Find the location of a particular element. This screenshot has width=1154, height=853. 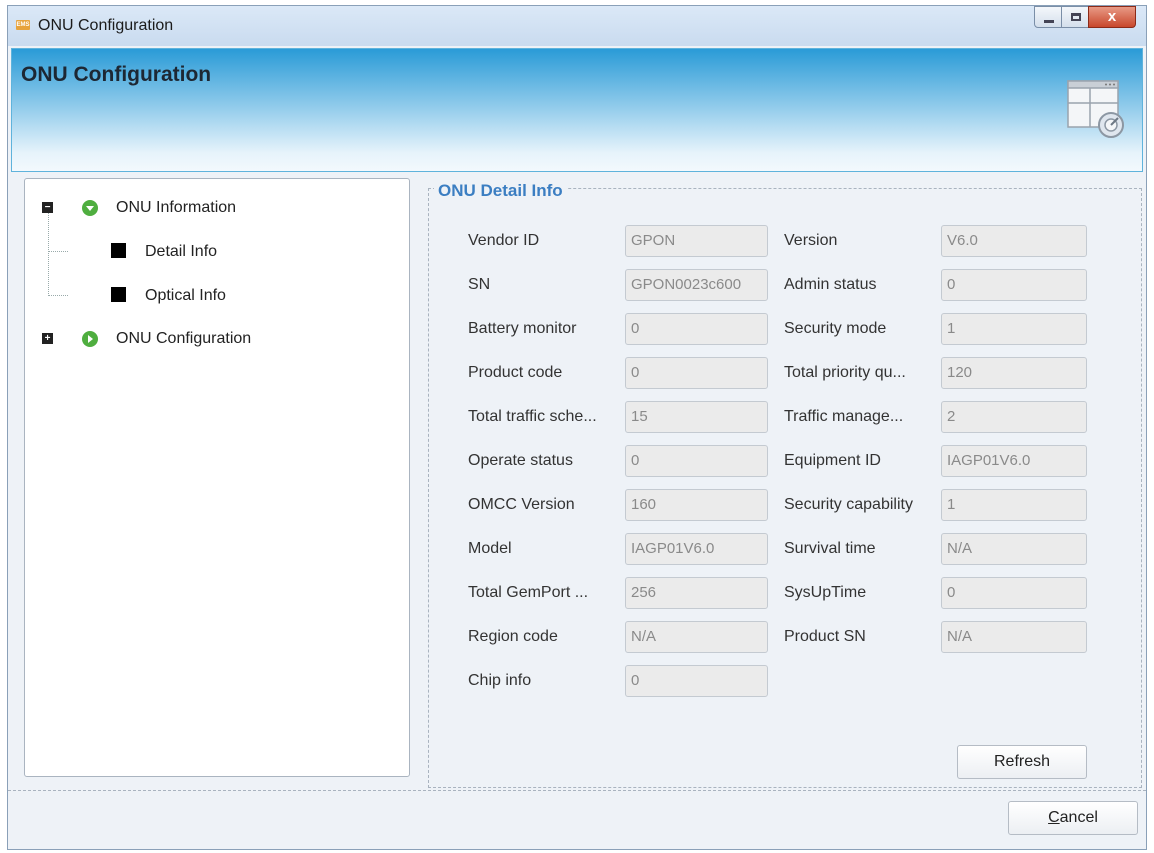

field-label: Admin status is located at coordinates (830, 284).